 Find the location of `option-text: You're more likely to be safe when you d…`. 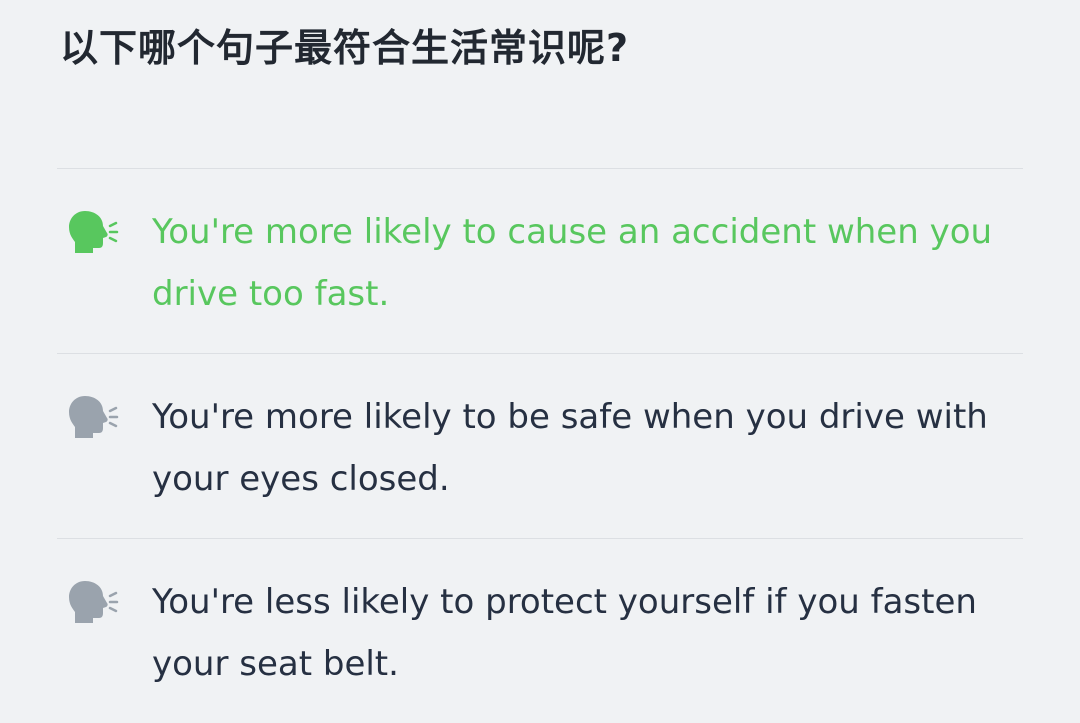

option-text: You're more likely to be safe when you d… is located at coordinates (570, 448).